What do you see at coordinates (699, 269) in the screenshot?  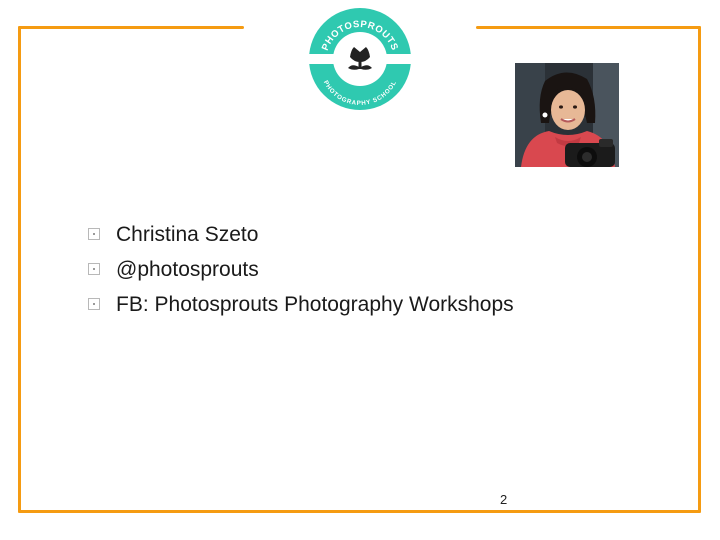 I see `frame-right-border` at bounding box center [699, 269].